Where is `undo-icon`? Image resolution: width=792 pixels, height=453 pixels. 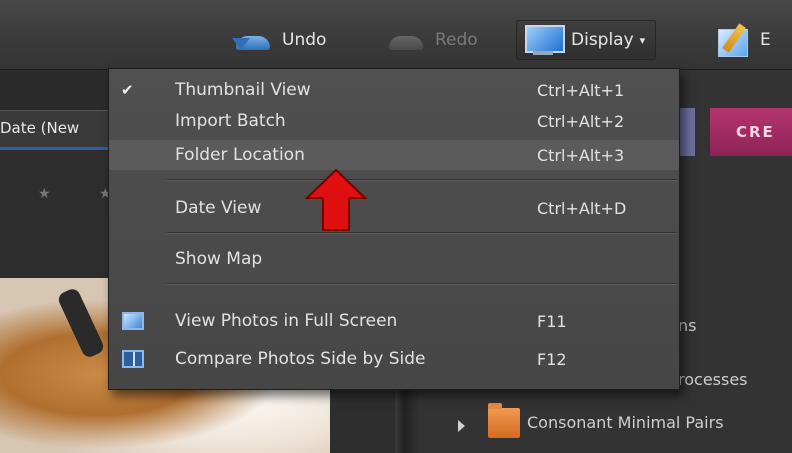
undo-icon is located at coordinates (253, 40).